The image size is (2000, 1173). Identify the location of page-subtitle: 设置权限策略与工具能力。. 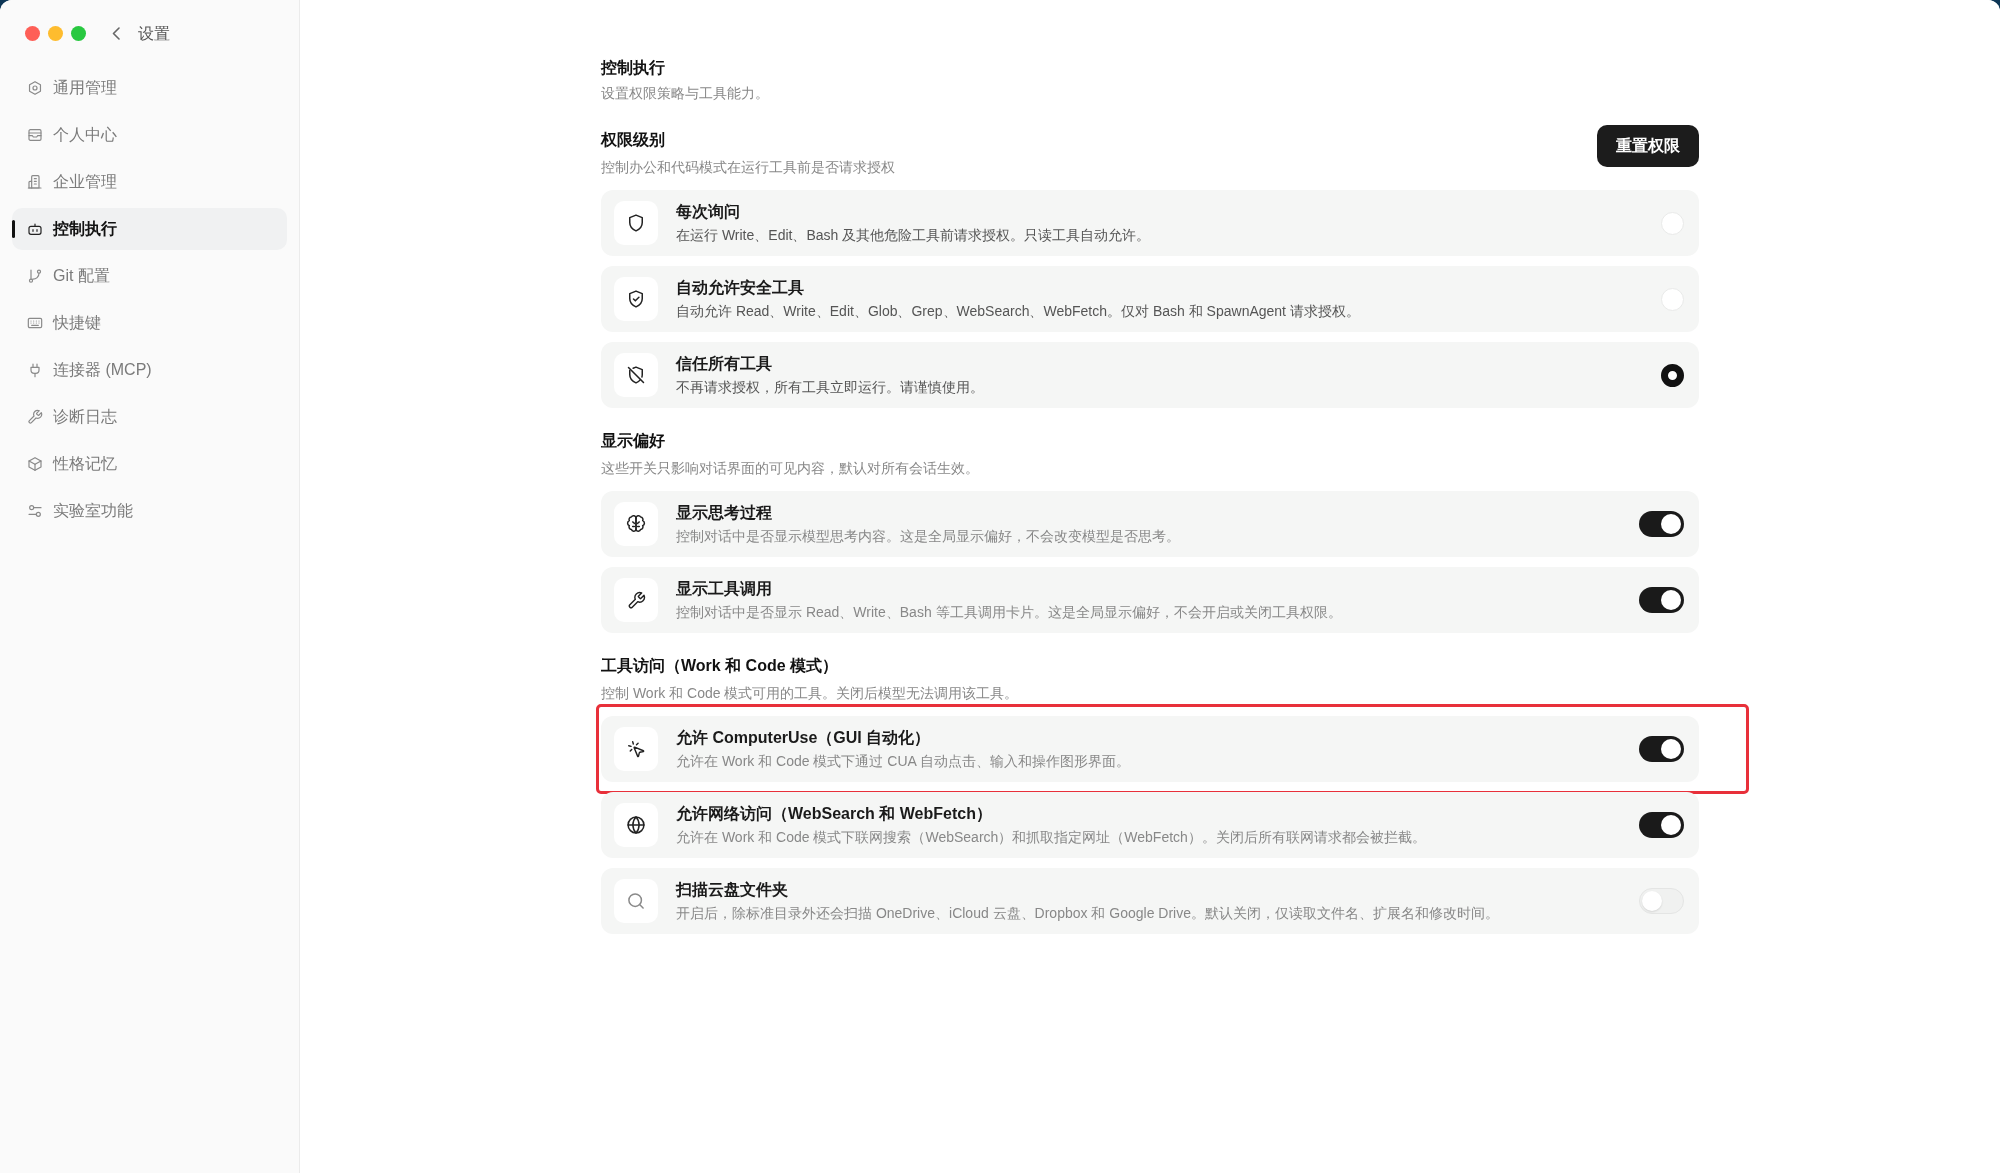
(685, 93).